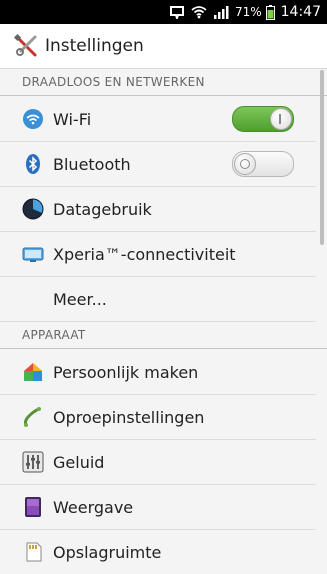  Describe the element at coordinates (33, 164) in the screenshot. I see `bluetooth-icon` at that location.